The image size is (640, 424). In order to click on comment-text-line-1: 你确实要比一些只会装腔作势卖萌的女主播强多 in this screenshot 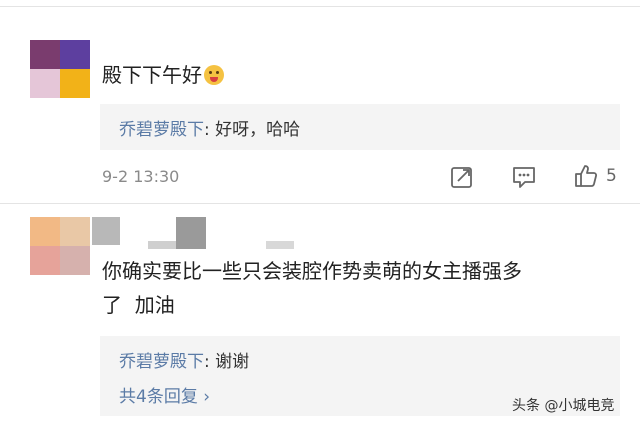, I will do `click(312, 271)`.